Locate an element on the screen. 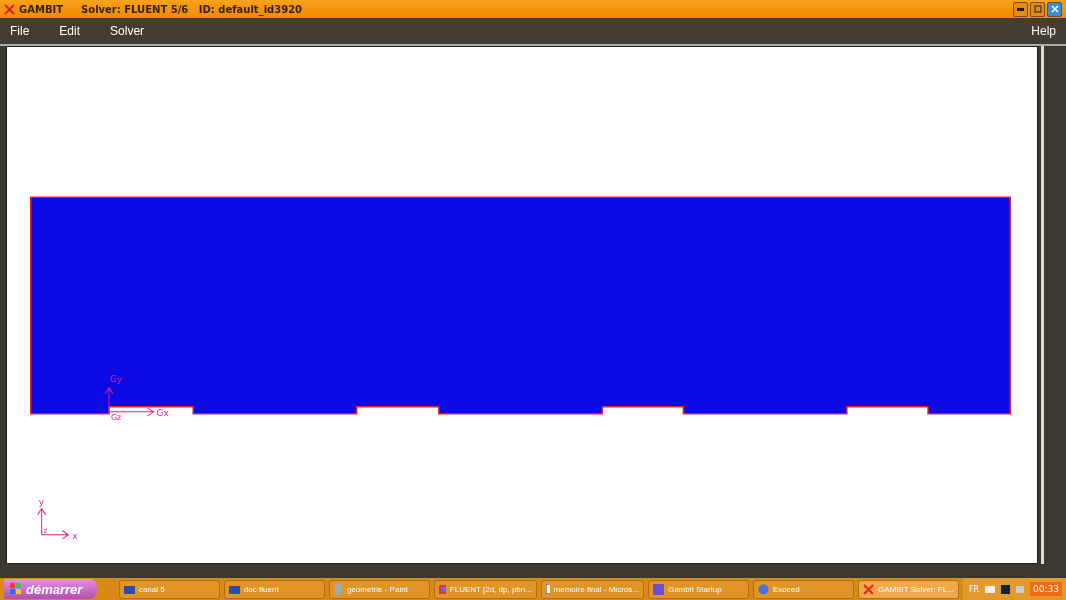 This screenshot has width=1066, height=600. taskbar-button: Gambit Startup is located at coordinates (698, 589).